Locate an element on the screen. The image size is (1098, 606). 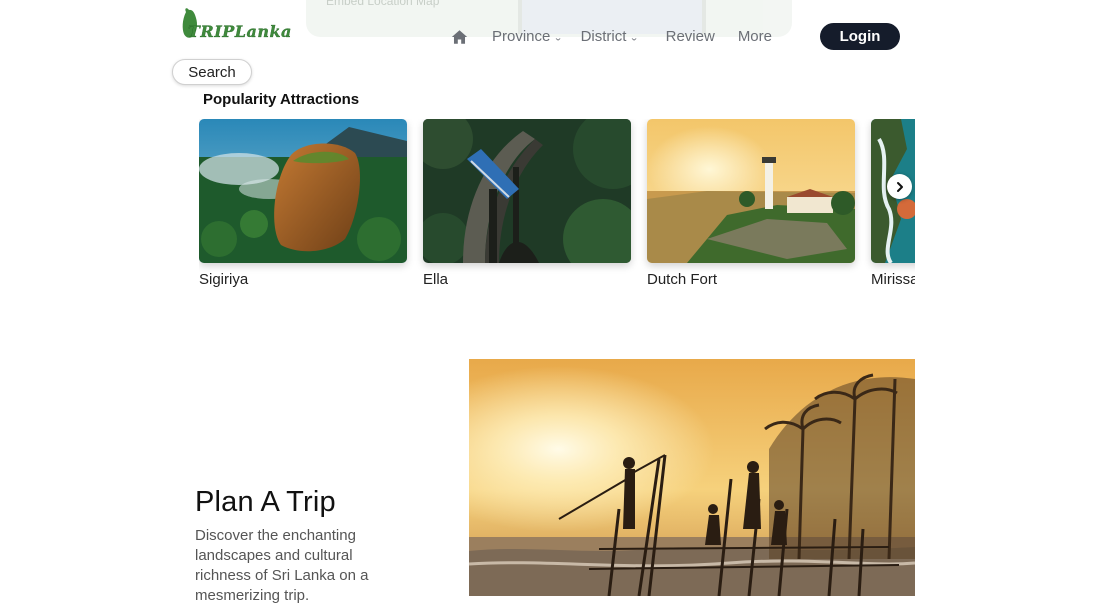
nav-province-dropdown: Province ⌄ is located at coordinates (527, 36).